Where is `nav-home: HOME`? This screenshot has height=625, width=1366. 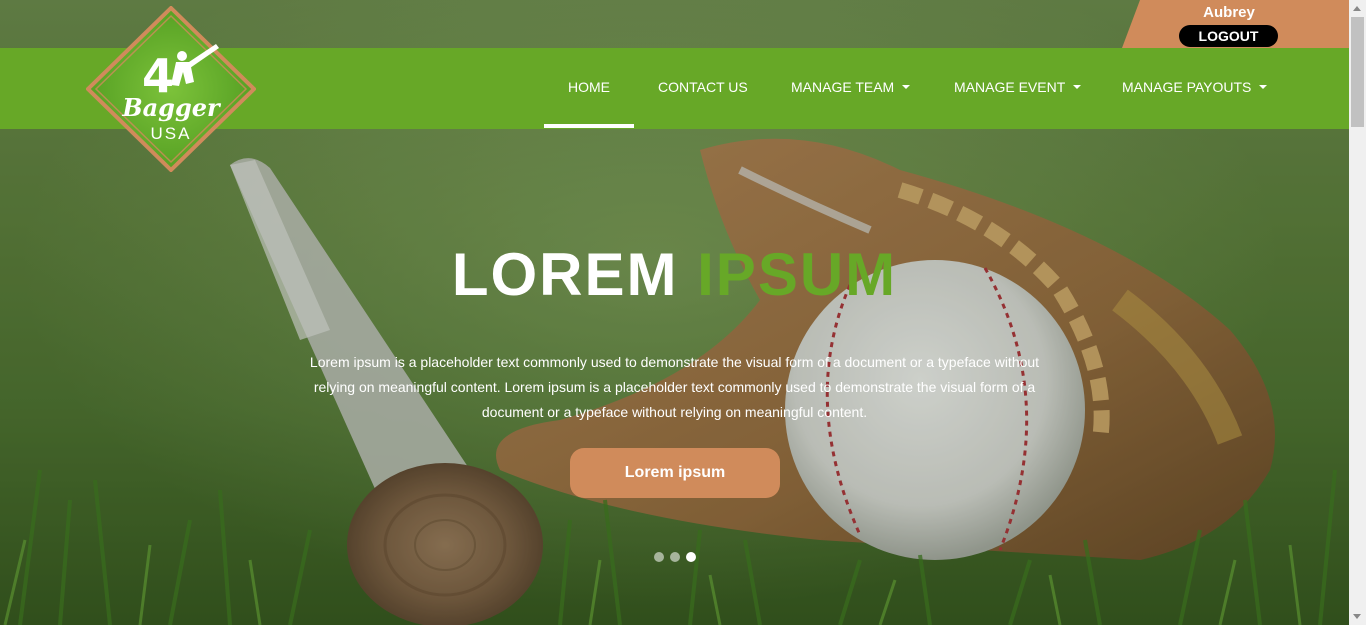 nav-home: HOME is located at coordinates (589, 88).